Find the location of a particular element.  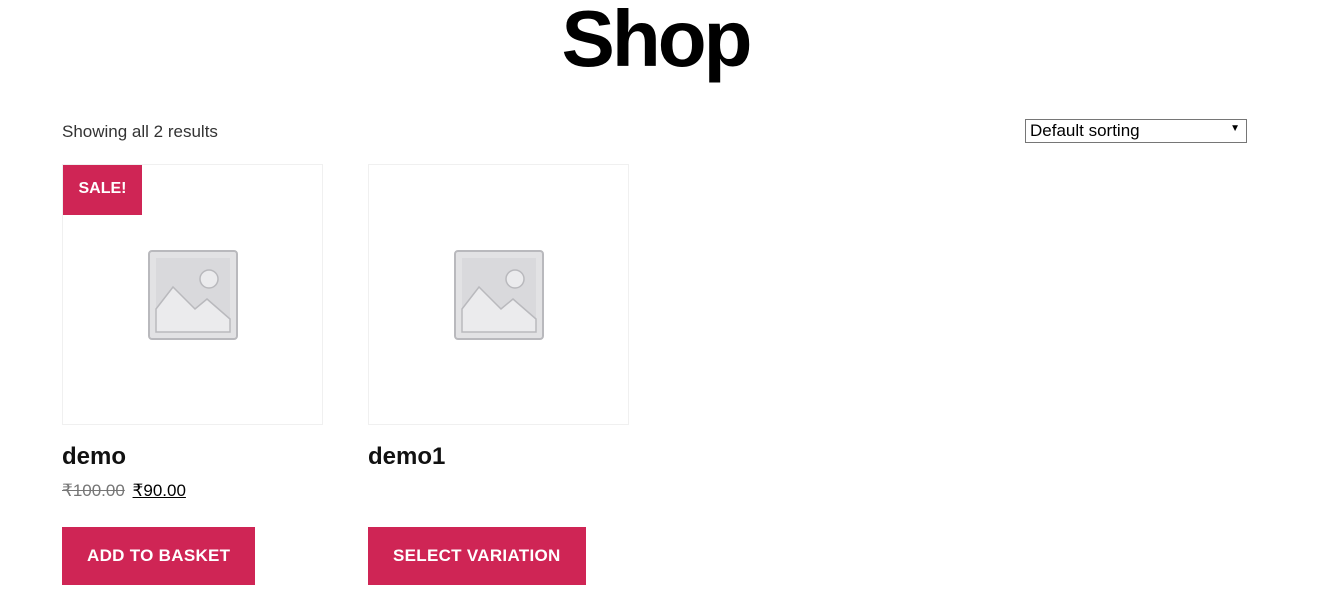

product-price: ₹100.00 ₹90.00 is located at coordinates (193, 491).